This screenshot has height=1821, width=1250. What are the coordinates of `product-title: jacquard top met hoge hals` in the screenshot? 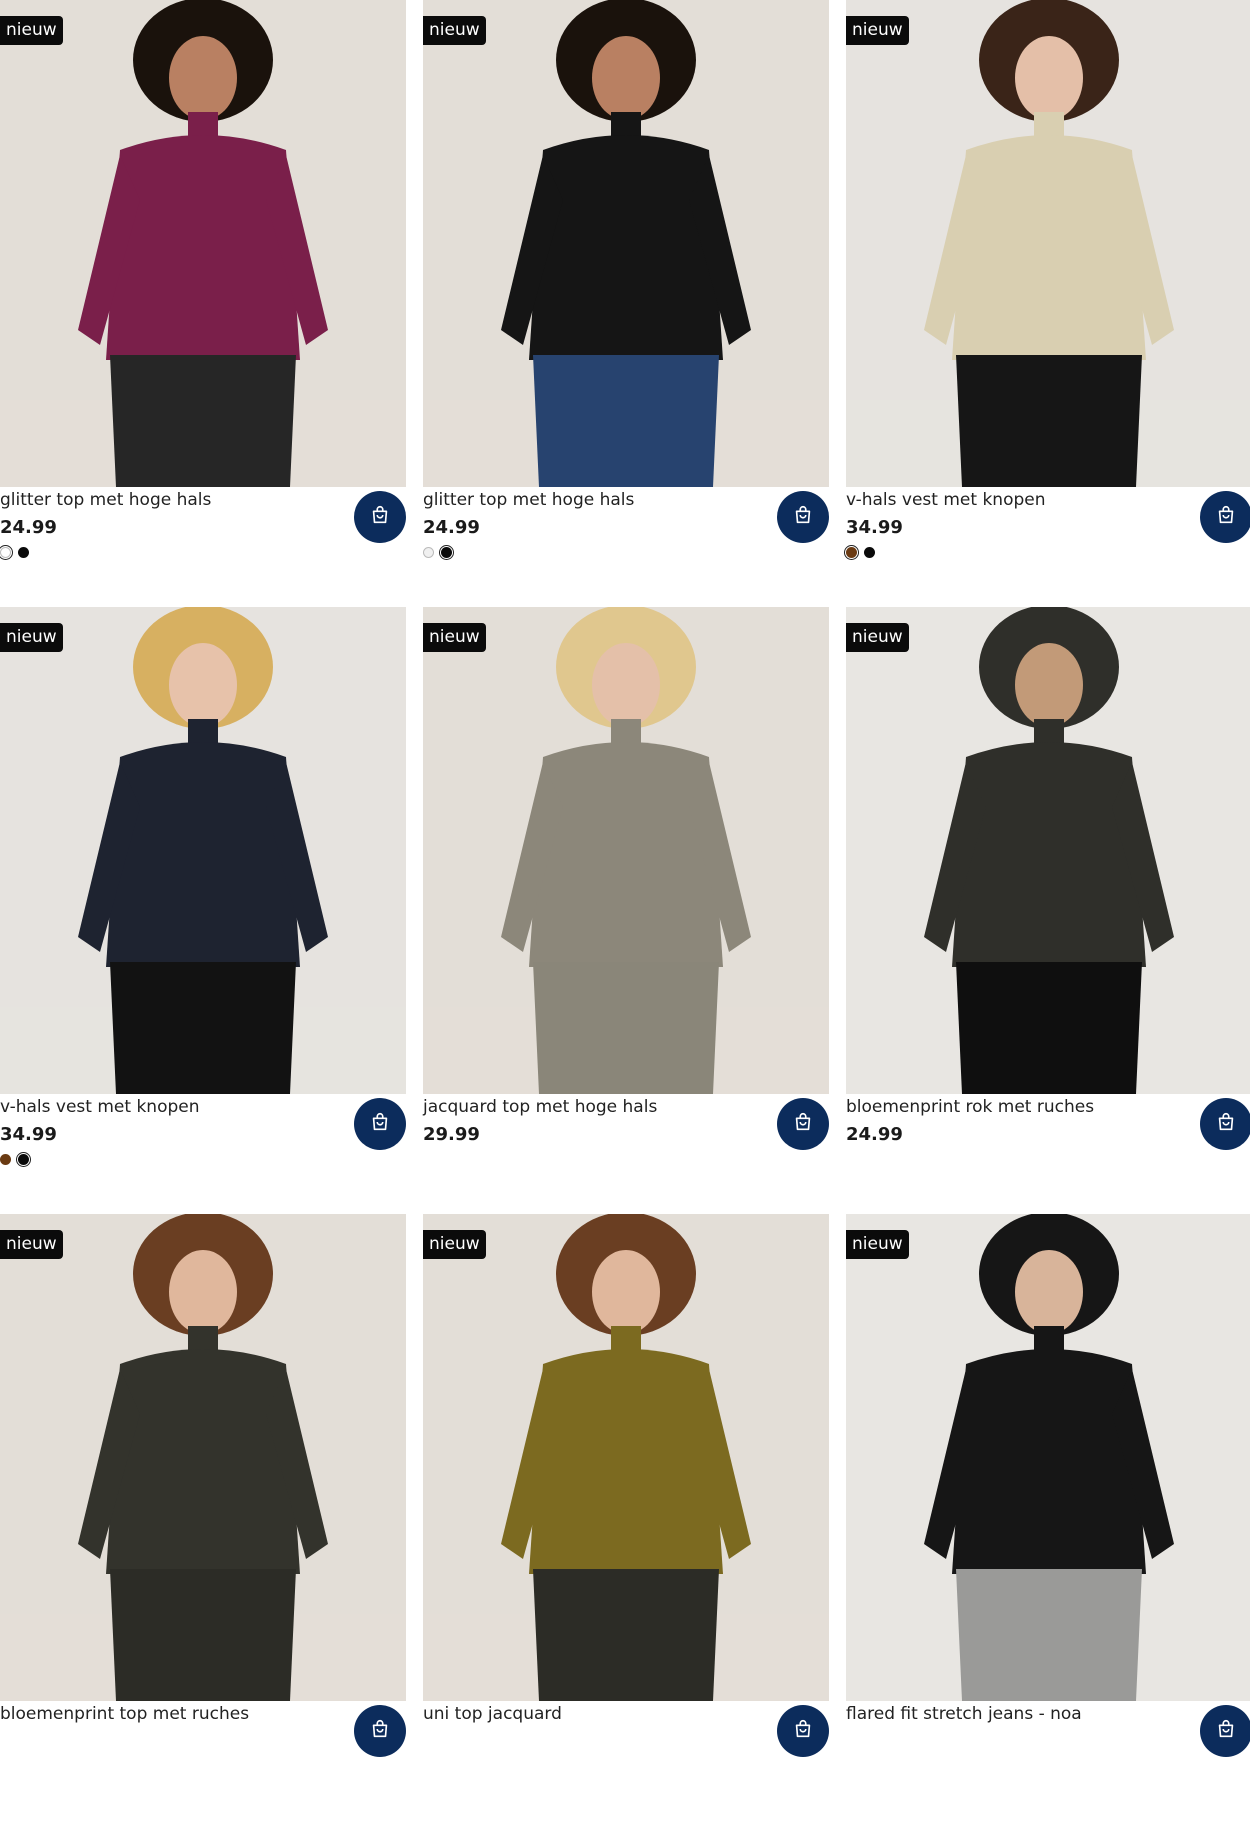 It's located at (540, 1107).